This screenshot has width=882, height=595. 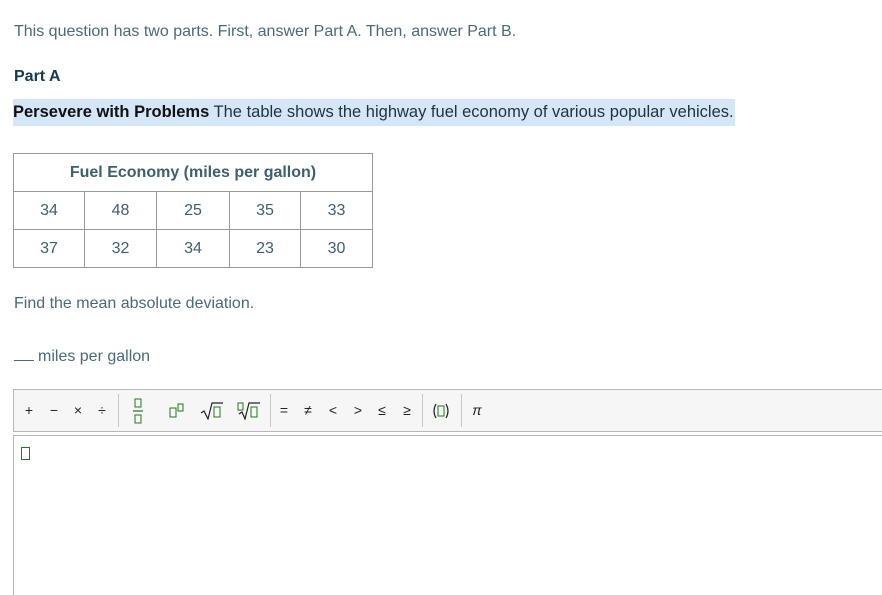 What do you see at coordinates (358, 410) in the screenshot?
I see `greater-than-button: >` at bounding box center [358, 410].